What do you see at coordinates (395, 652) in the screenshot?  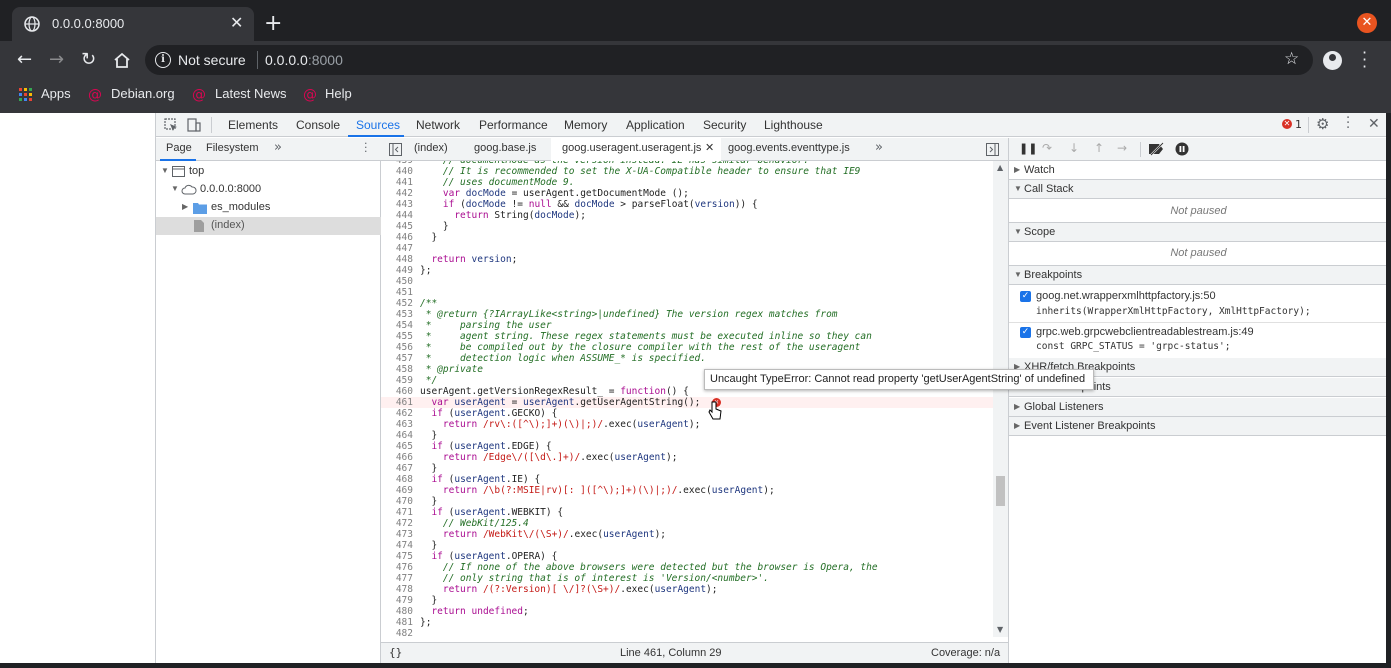 I see `pretty-print-button: {}` at bounding box center [395, 652].